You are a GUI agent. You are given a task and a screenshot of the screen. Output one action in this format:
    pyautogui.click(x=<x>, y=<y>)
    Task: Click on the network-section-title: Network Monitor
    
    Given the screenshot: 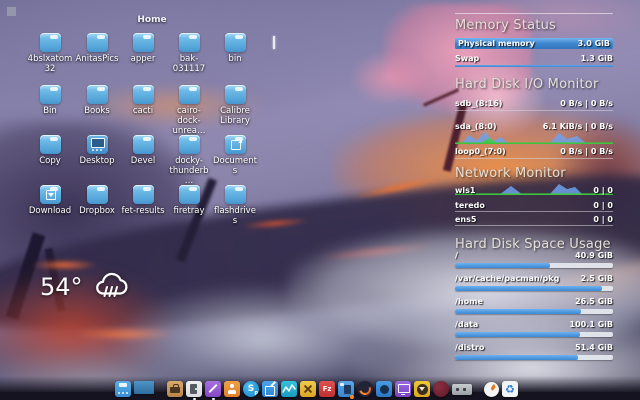 What is the action you would take?
    pyautogui.click(x=510, y=173)
    